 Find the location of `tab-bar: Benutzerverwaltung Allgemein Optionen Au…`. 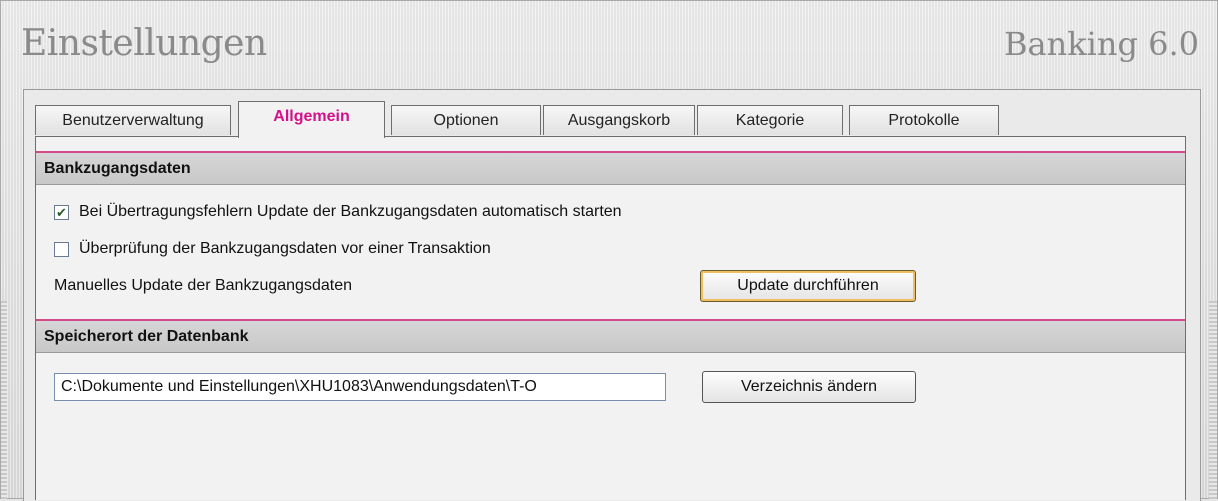

tab-bar: Benutzerverwaltung Allgemein Optionen Au… is located at coordinates (610, 119).